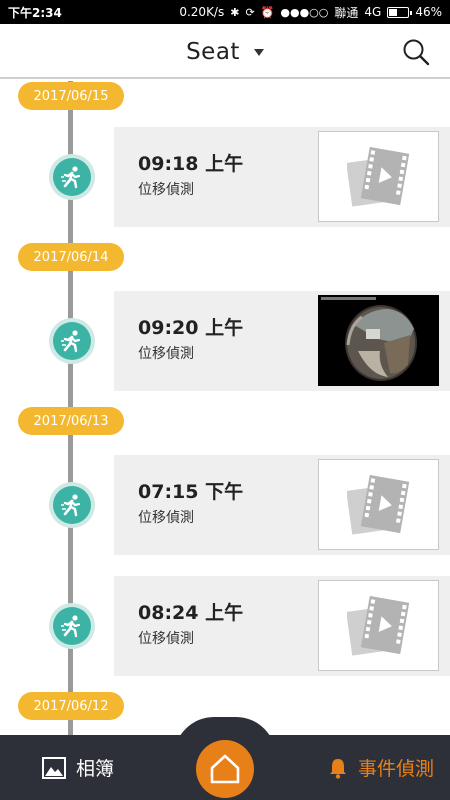 The height and width of the screenshot is (800, 450). I want to click on nav-events-button: 事件偵測, so click(381, 767).